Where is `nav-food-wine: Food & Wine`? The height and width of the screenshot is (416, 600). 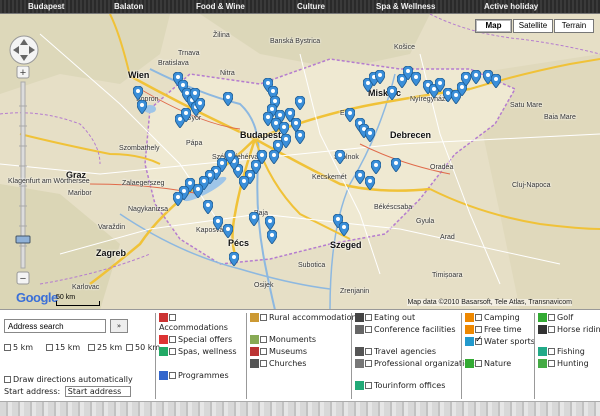 nav-food-wine: Food & Wine is located at coordinates (220, 7).